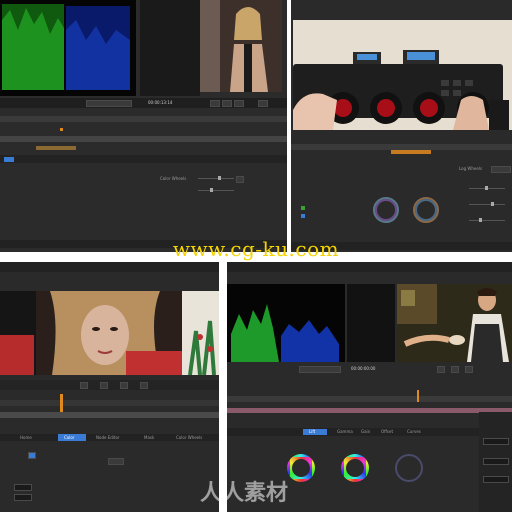 This screenshot has height=512, width=512. I want to click on waveform-graph, so click(68, 48).